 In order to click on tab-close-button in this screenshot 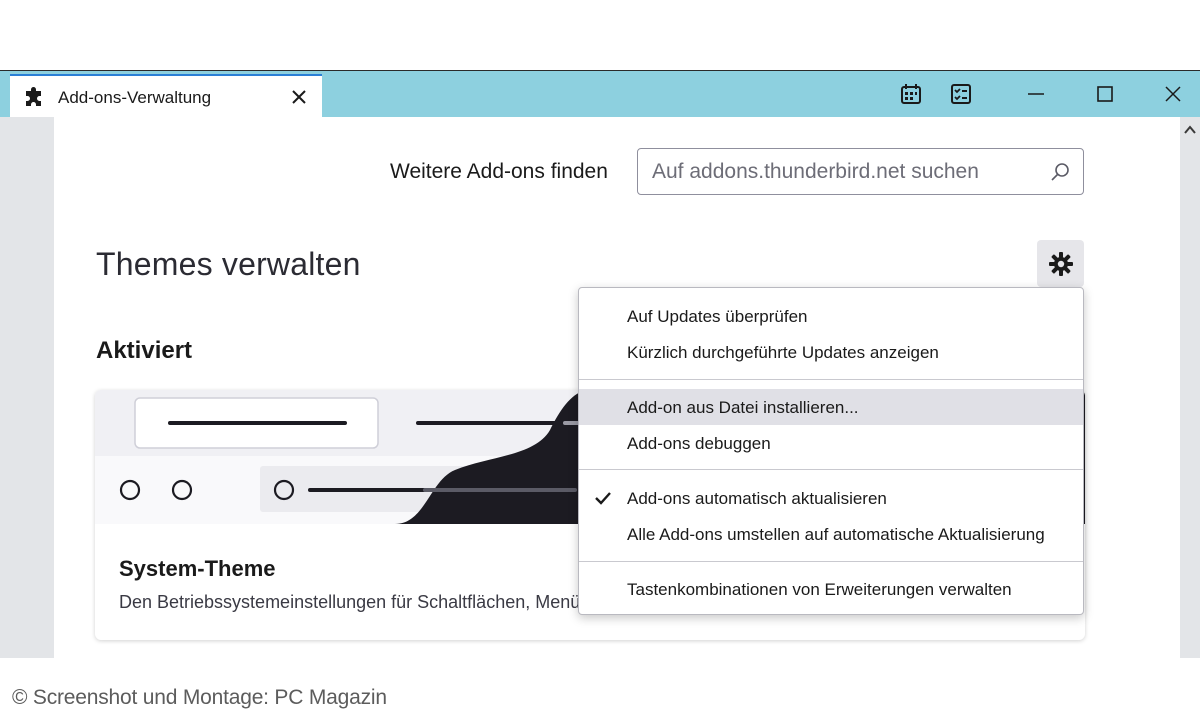, I will do `click(299, 97)`.